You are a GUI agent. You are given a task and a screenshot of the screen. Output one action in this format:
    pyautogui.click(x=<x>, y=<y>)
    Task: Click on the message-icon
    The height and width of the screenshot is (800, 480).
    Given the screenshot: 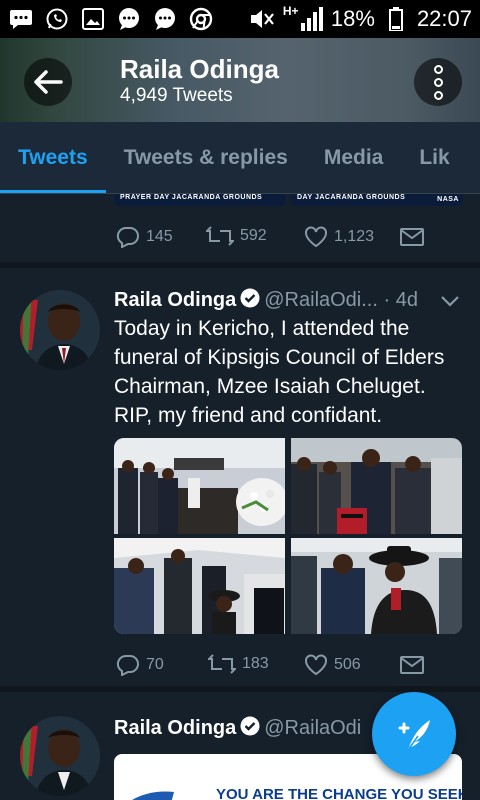 What is the action you would take?
    pyautogui.click(x=21, y=19)
    